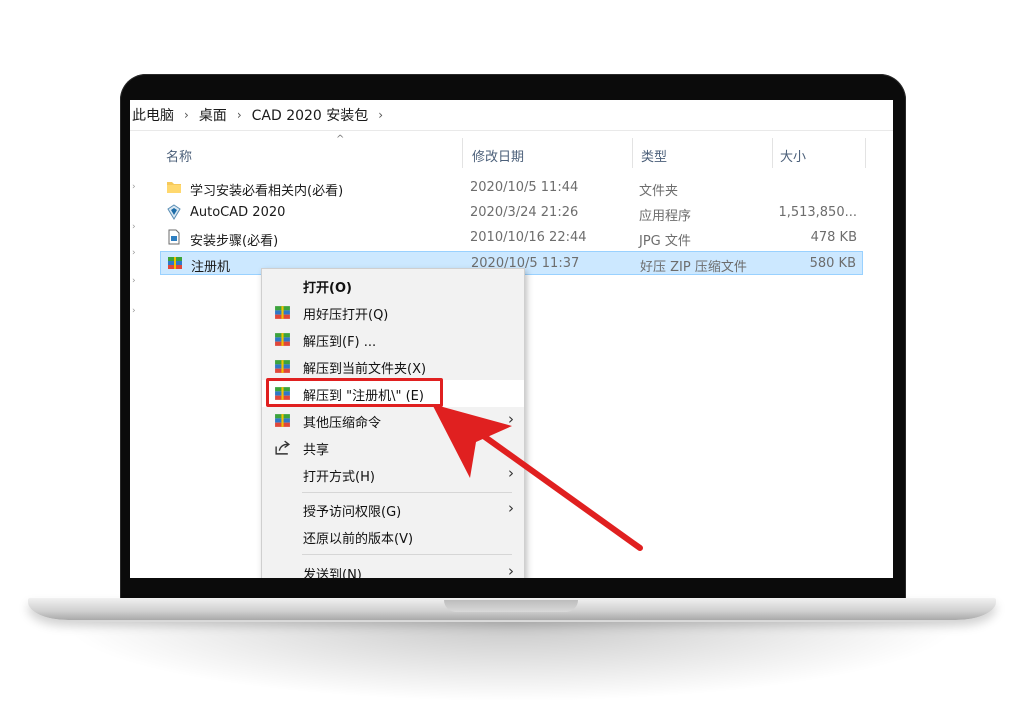  What do you see at coordinates (832, 263) in the screenshot?
I see `file-size: 580 KB` at bounding box center [832, 263].